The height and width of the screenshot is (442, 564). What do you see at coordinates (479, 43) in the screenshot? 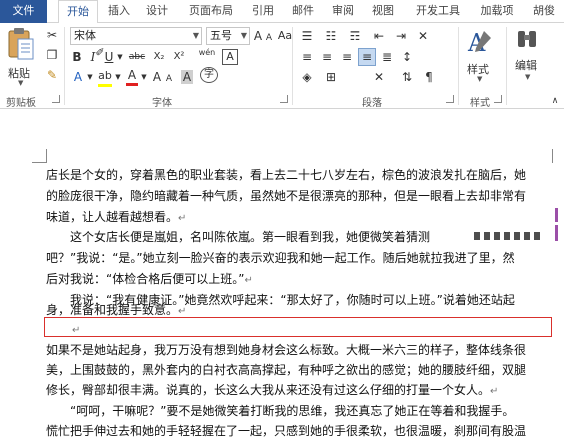
I see `styles-icon: A` at bounding box center [479, 43].